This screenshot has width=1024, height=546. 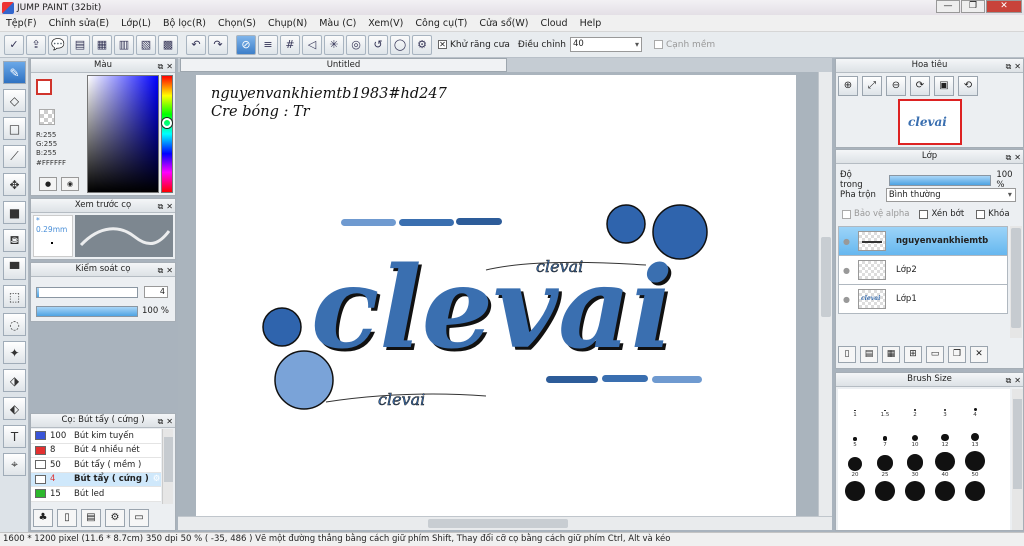 What do you see at coordinates (43, 518) in the screenshot?
I see `brush-tree-icon: ♣` at bounding box center [43, 518].